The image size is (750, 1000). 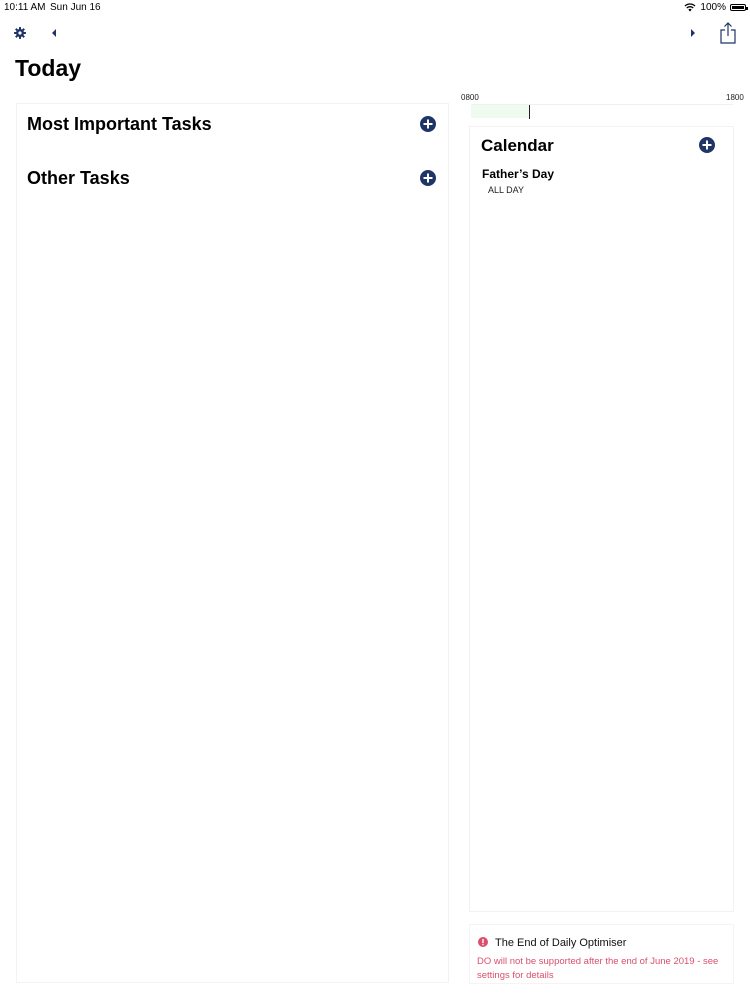 I want to click on event-title: Father’s Day, so click(x=518, y=174).